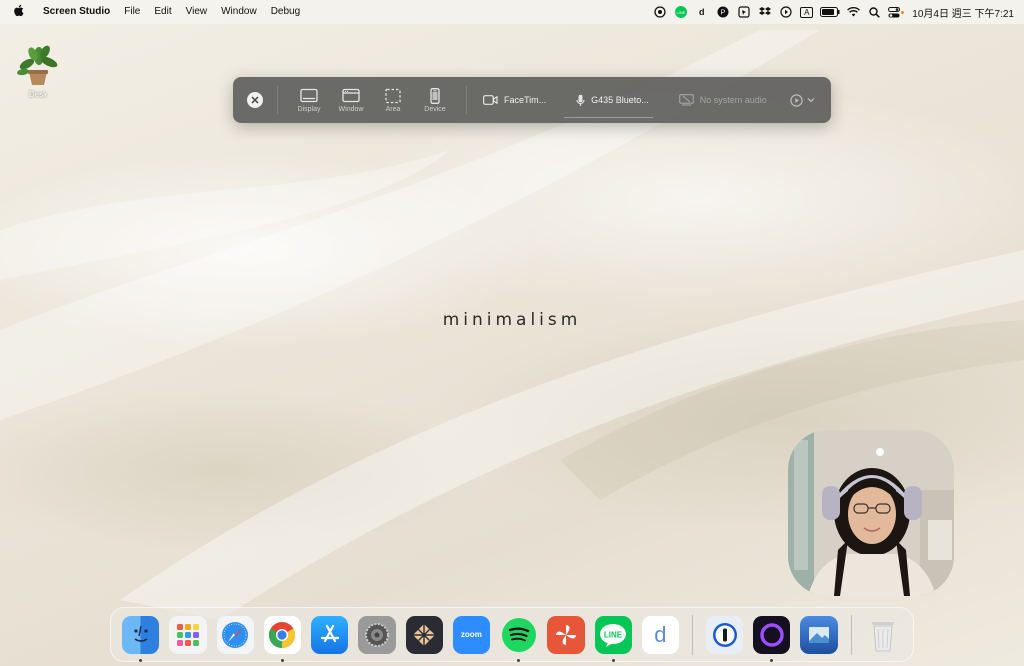 The width and height of the screenshot is (1024, 666). Describe the element at coordinates (132, 12) in the screenshot. I see `menu-file: File` at that location.